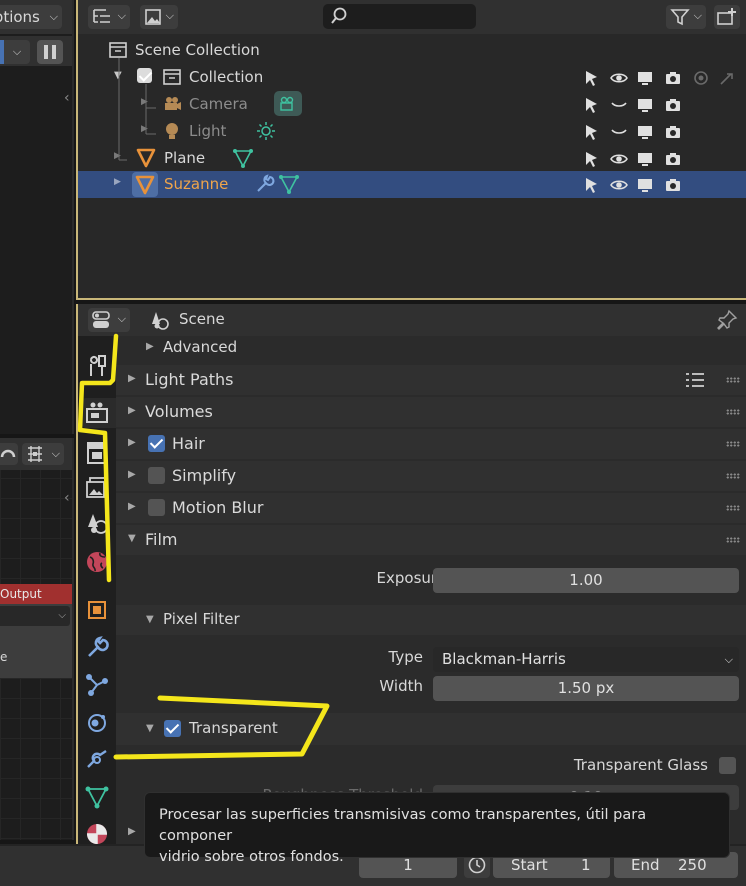 This screenshot has height=886, width=746. What do you see at coordinates (431, 476) in the screenshot?
I see `panel-simplify: ▶ Simplify` at bounding box center [431, 476].